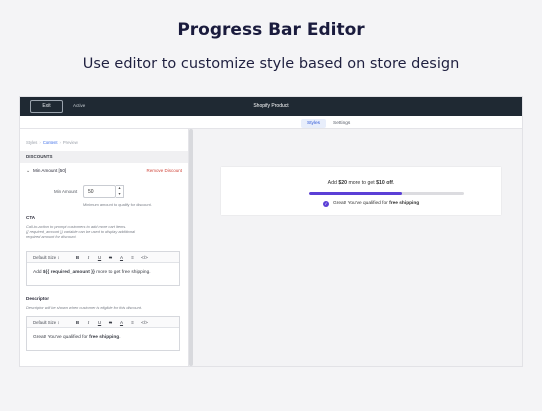  What do you see at coordinates (361, 203) in the screenshot?
I see `qualified-text-pre: Great! You've qualified for` at bounding box center [361, 203].